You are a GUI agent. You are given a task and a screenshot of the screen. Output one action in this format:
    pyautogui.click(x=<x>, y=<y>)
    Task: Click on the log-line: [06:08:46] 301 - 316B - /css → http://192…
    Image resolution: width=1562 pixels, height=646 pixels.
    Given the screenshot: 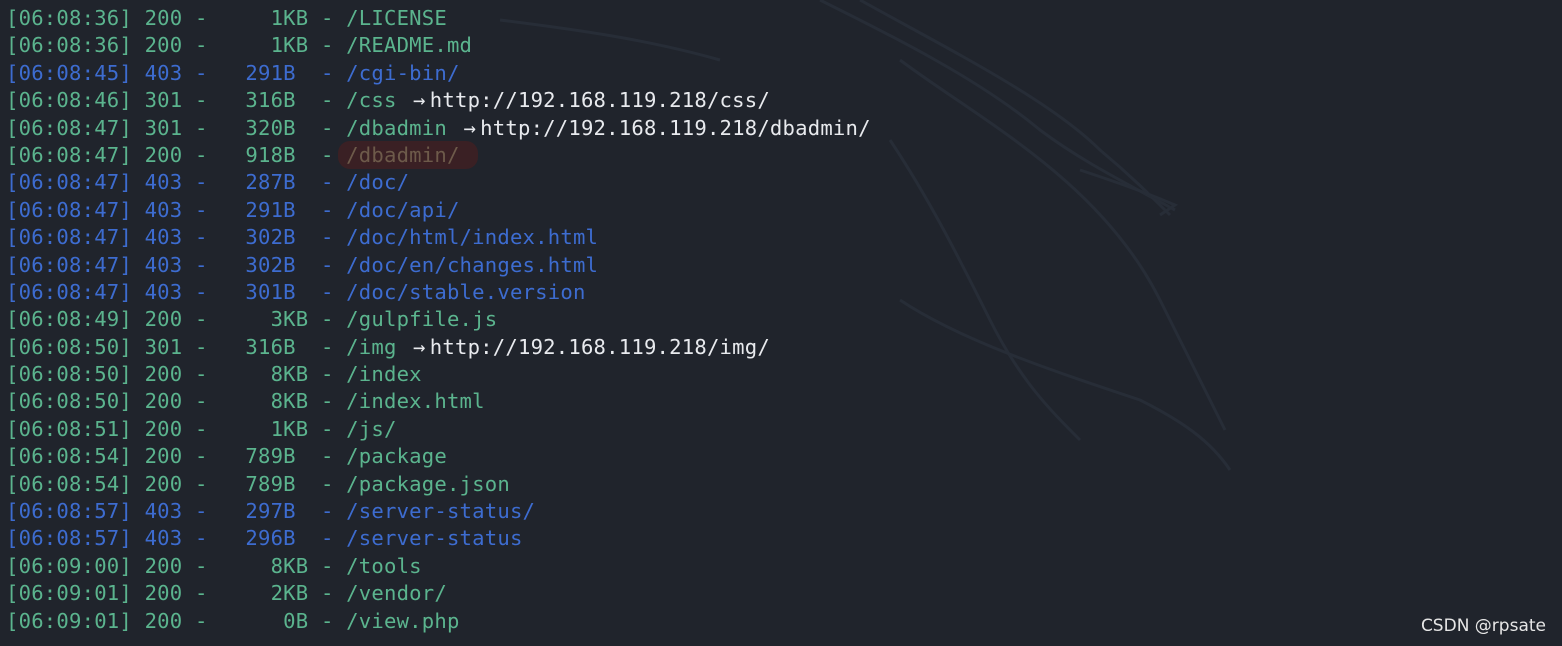 What is the action you would take?
    pyautogui.click(x=438, y=100)
    